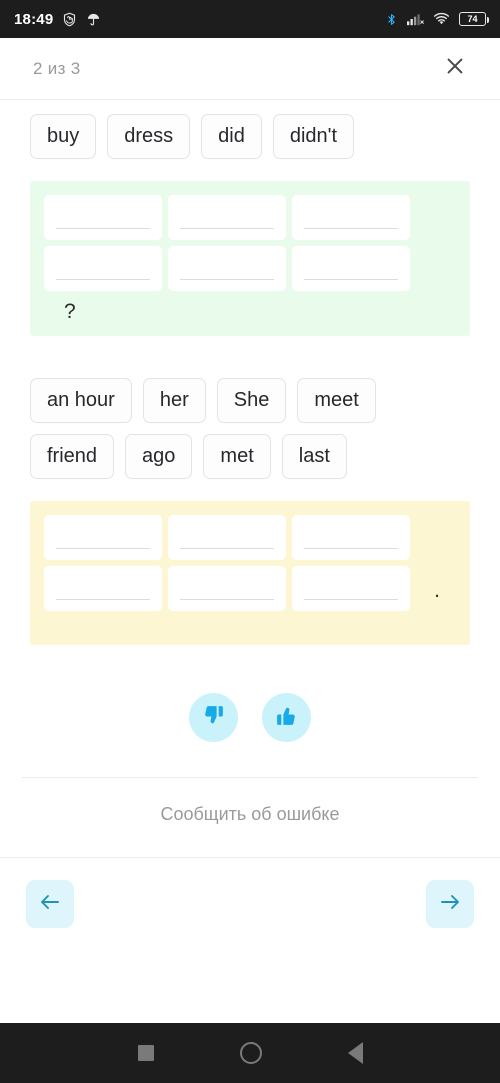 Image resolution: width=500 pixels, height=1083 pixels. I want to click on previous-button, so click(50, 904).